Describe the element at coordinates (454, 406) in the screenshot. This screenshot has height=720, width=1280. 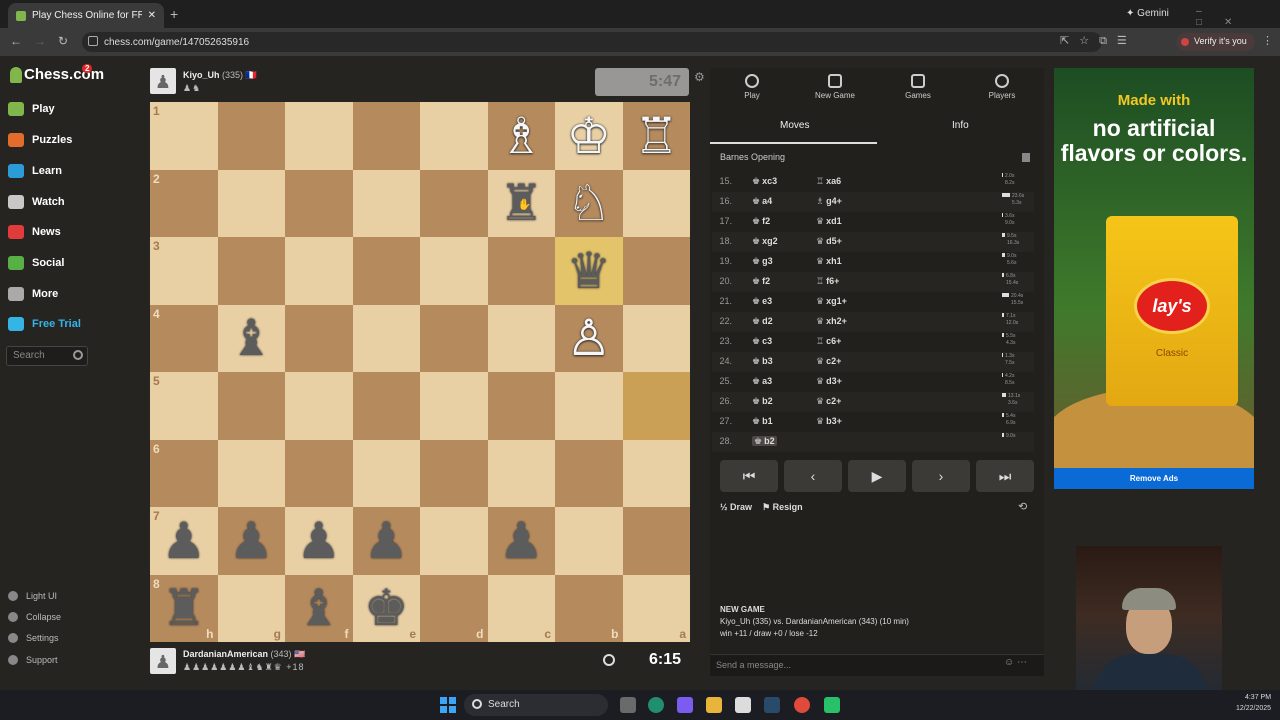
I see `board-square-d5` at that location.